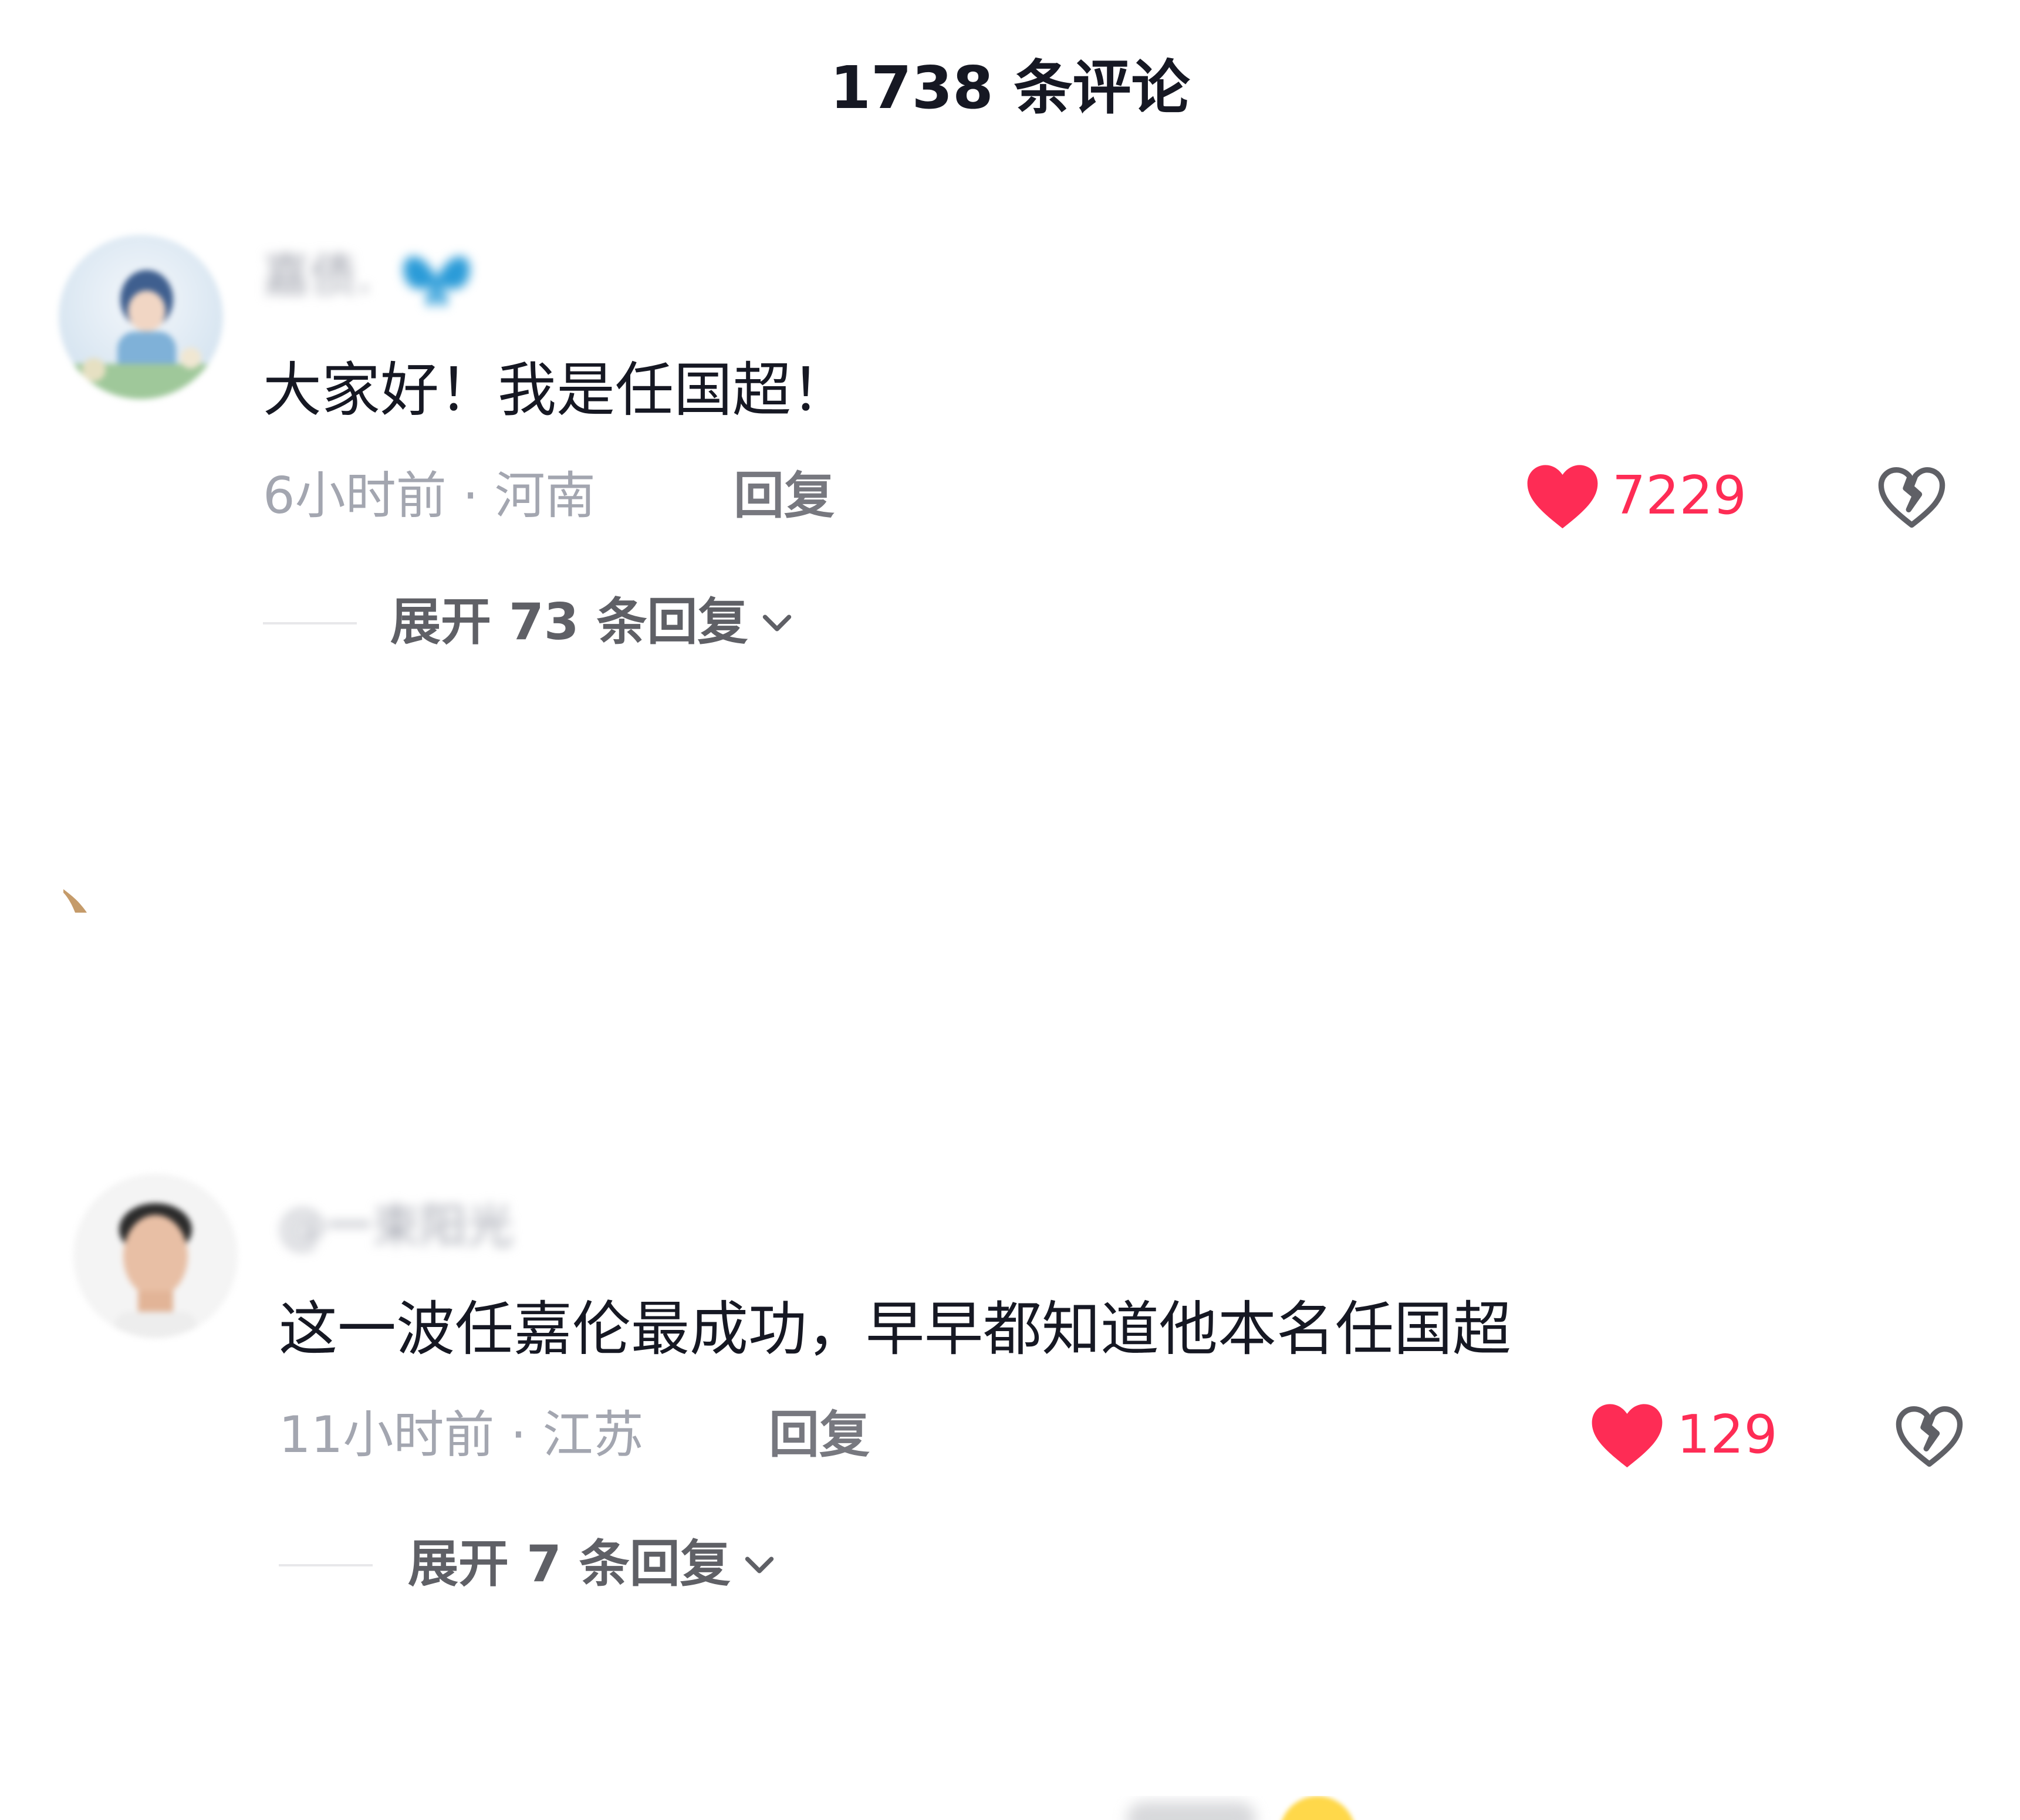 Image resolution: width=2020 pixels, height=1820 pixels. I want to click on emoji-icon, so click(1318, 1808).